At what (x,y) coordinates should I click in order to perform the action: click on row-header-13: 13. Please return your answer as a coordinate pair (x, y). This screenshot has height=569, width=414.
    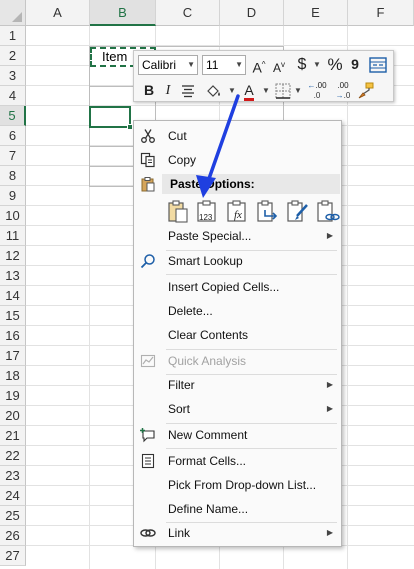
    Looking at the image, I should click on (13, 276).